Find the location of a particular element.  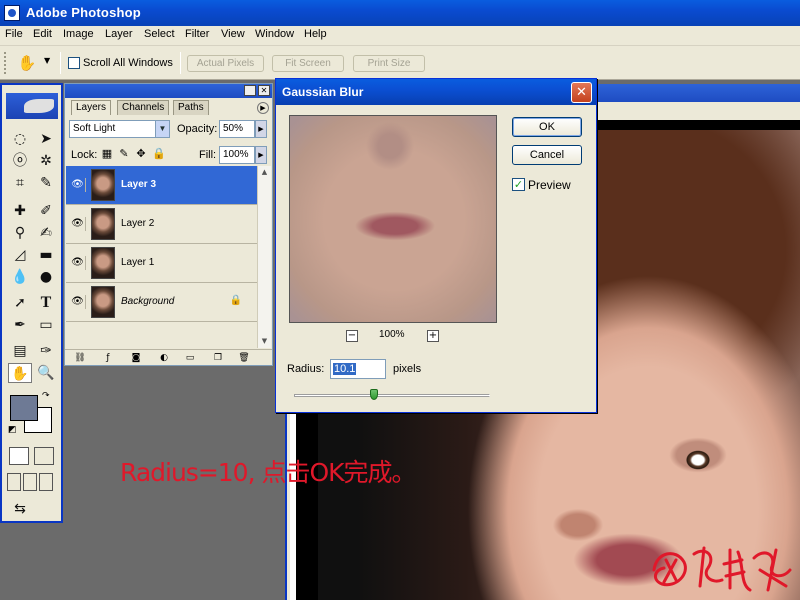

opacity-slider-arrow-icon: ▶ is located at coordinates (261, 129).